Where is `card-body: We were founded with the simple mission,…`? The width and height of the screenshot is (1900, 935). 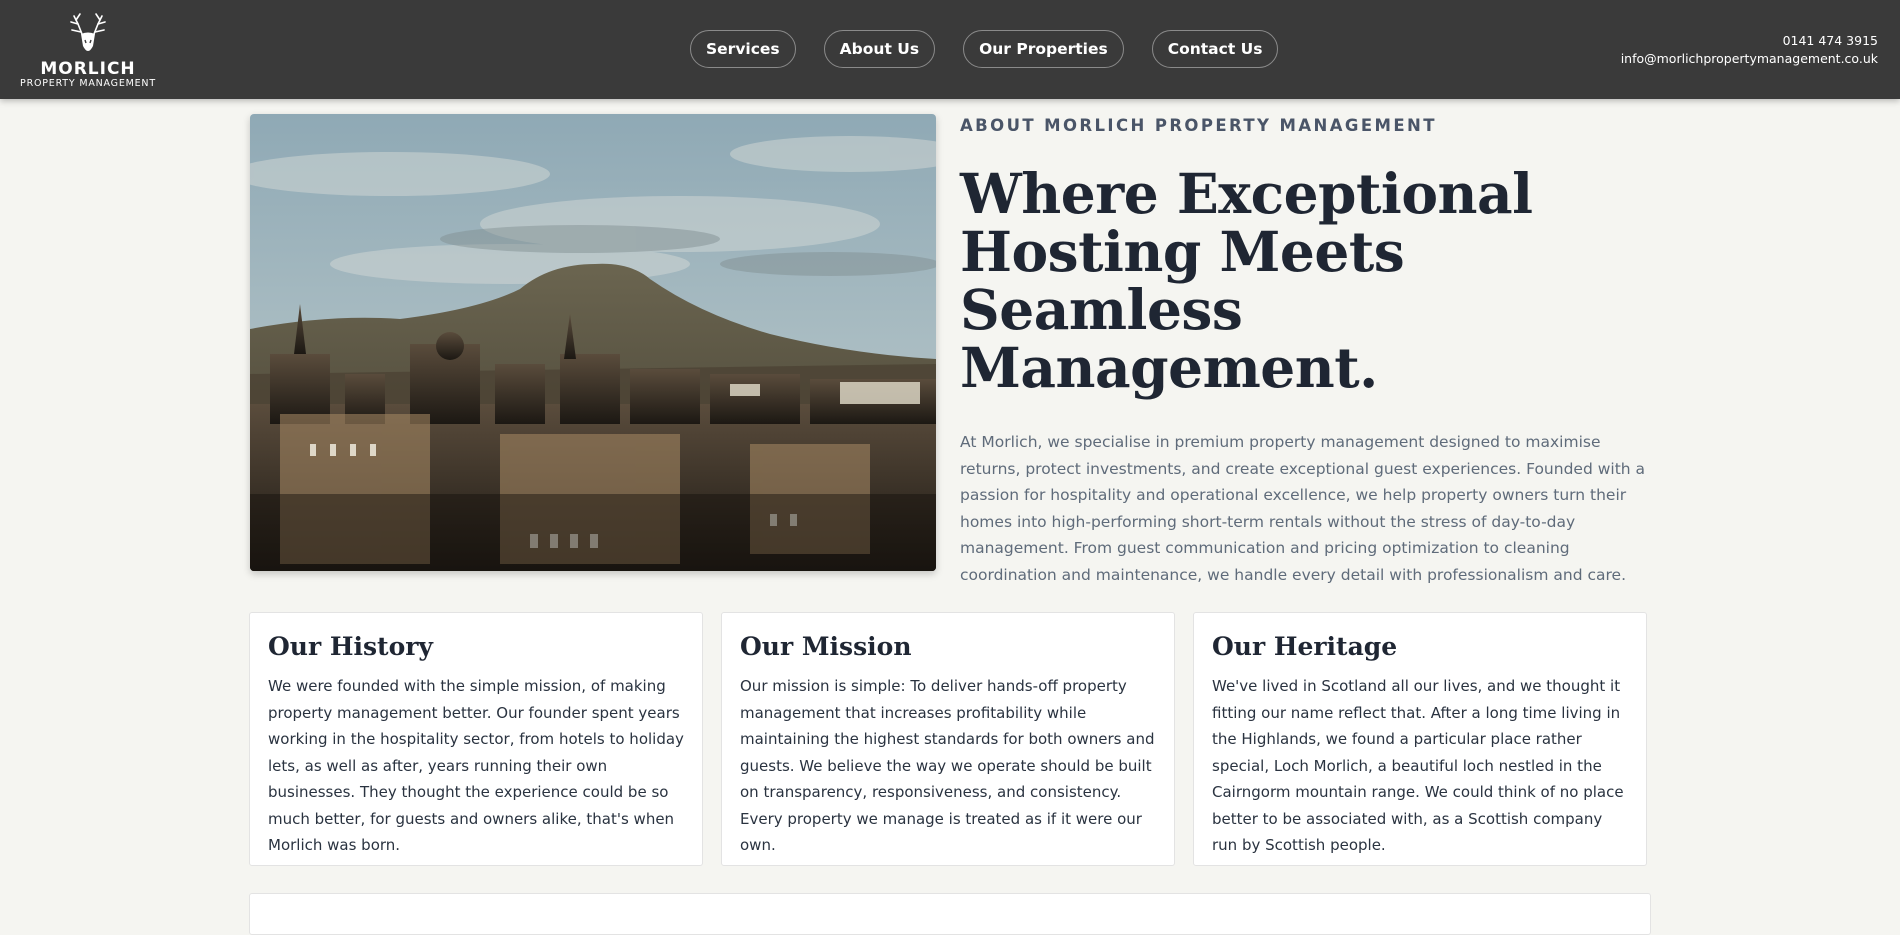
card-body: We were founded with the simple mission,… is located at coordinates (476, 765).